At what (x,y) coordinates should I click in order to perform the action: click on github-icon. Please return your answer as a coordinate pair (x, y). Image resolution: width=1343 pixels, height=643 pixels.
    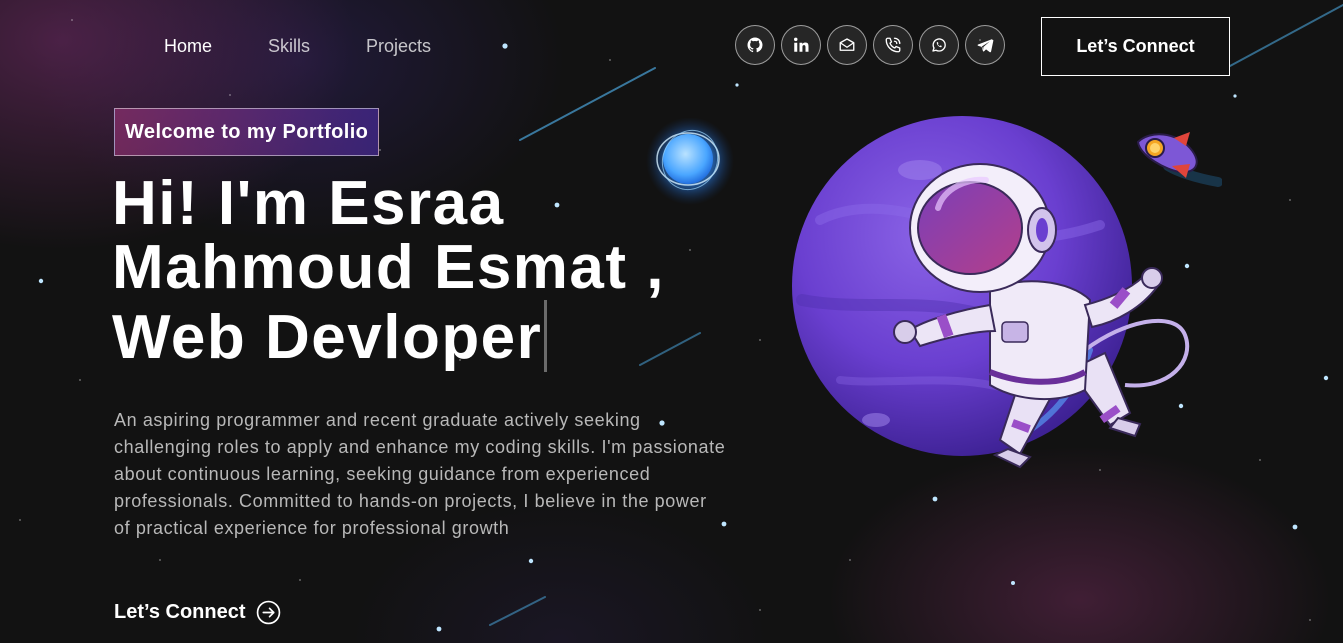
    Looking at the image, I should click on (755, 45).